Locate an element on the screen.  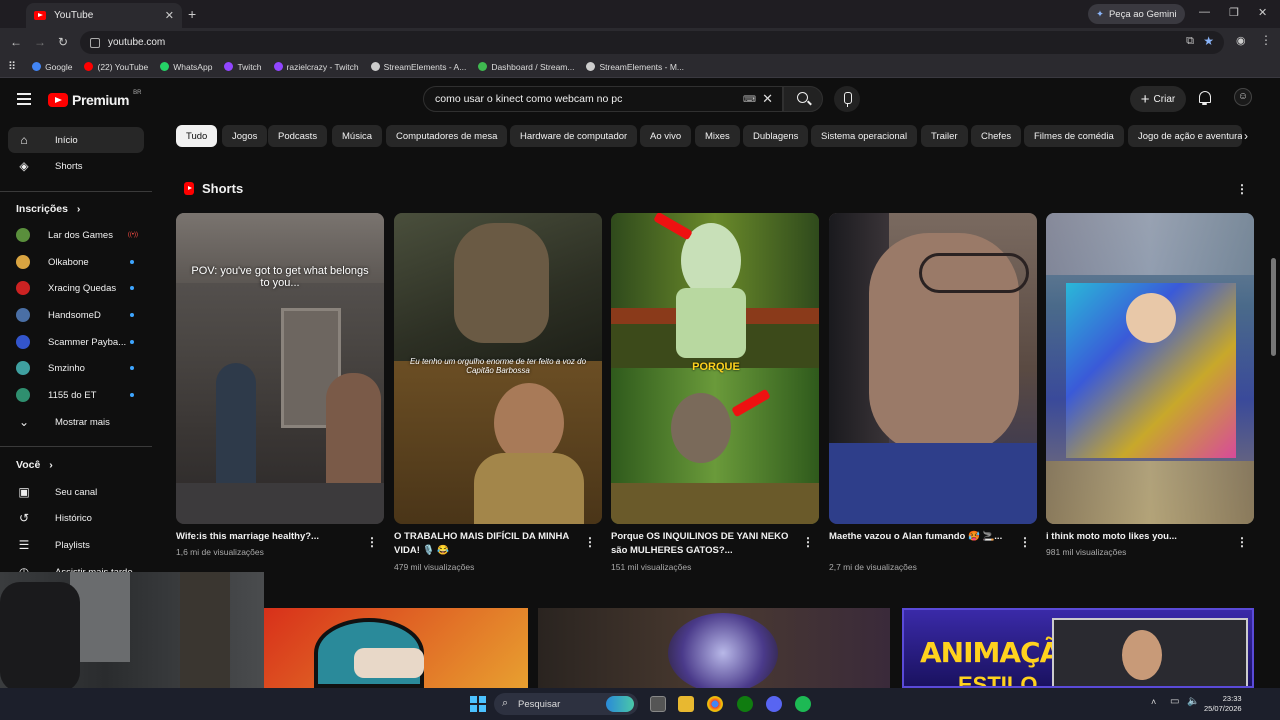
chip-jogos: Jogos is located at coordinates (245, 136).